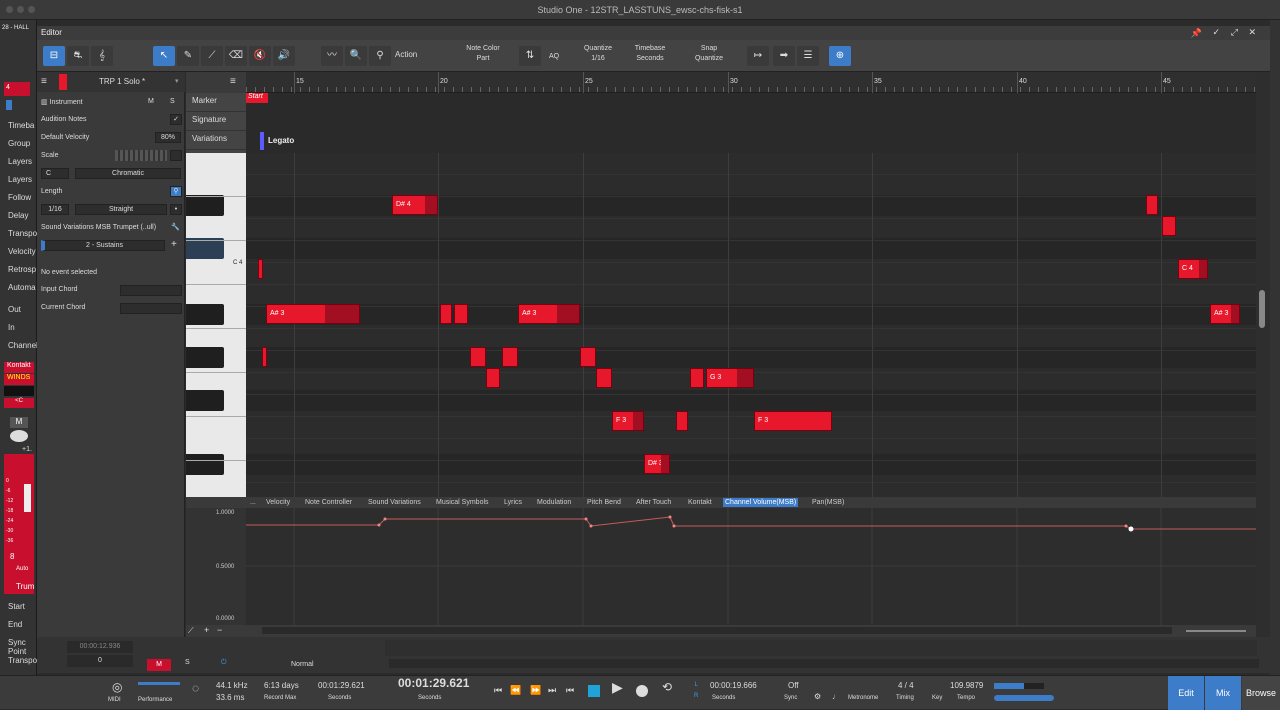 The height and width of the screenshot is (710, 1280). Describe the element at coordinates (281, 140) in the screenshot. I see `legato-variation-label: Legato` at that location.